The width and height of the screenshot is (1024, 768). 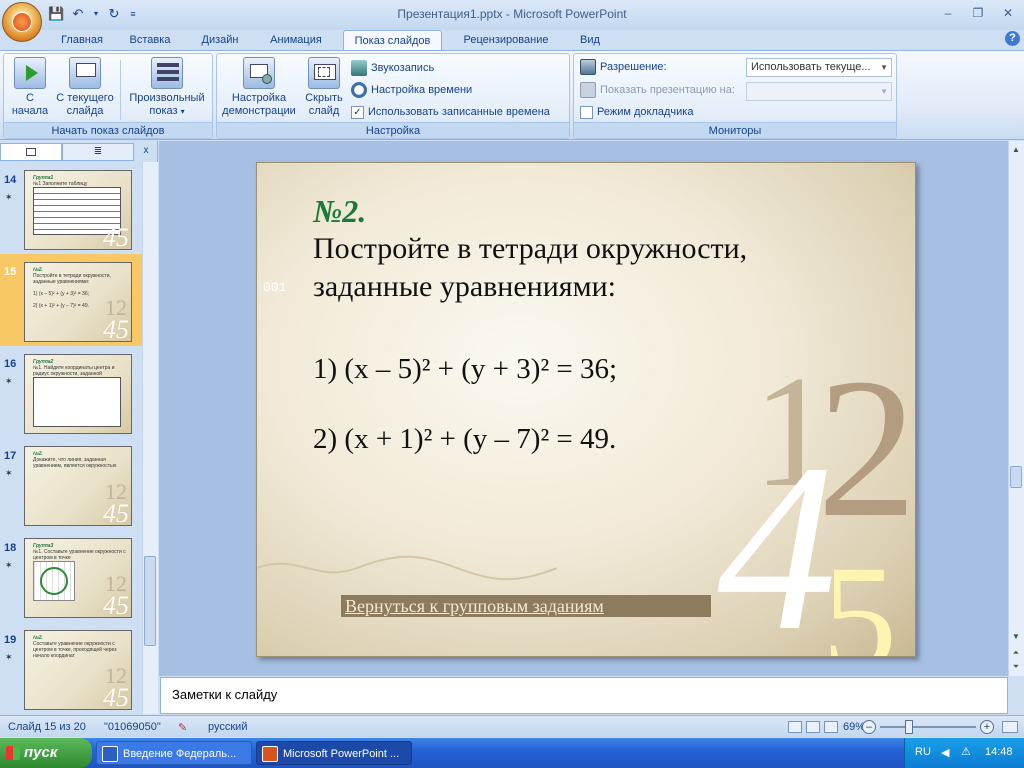 I want to click on from-start-label-1: С, so click(x=30, y=98).